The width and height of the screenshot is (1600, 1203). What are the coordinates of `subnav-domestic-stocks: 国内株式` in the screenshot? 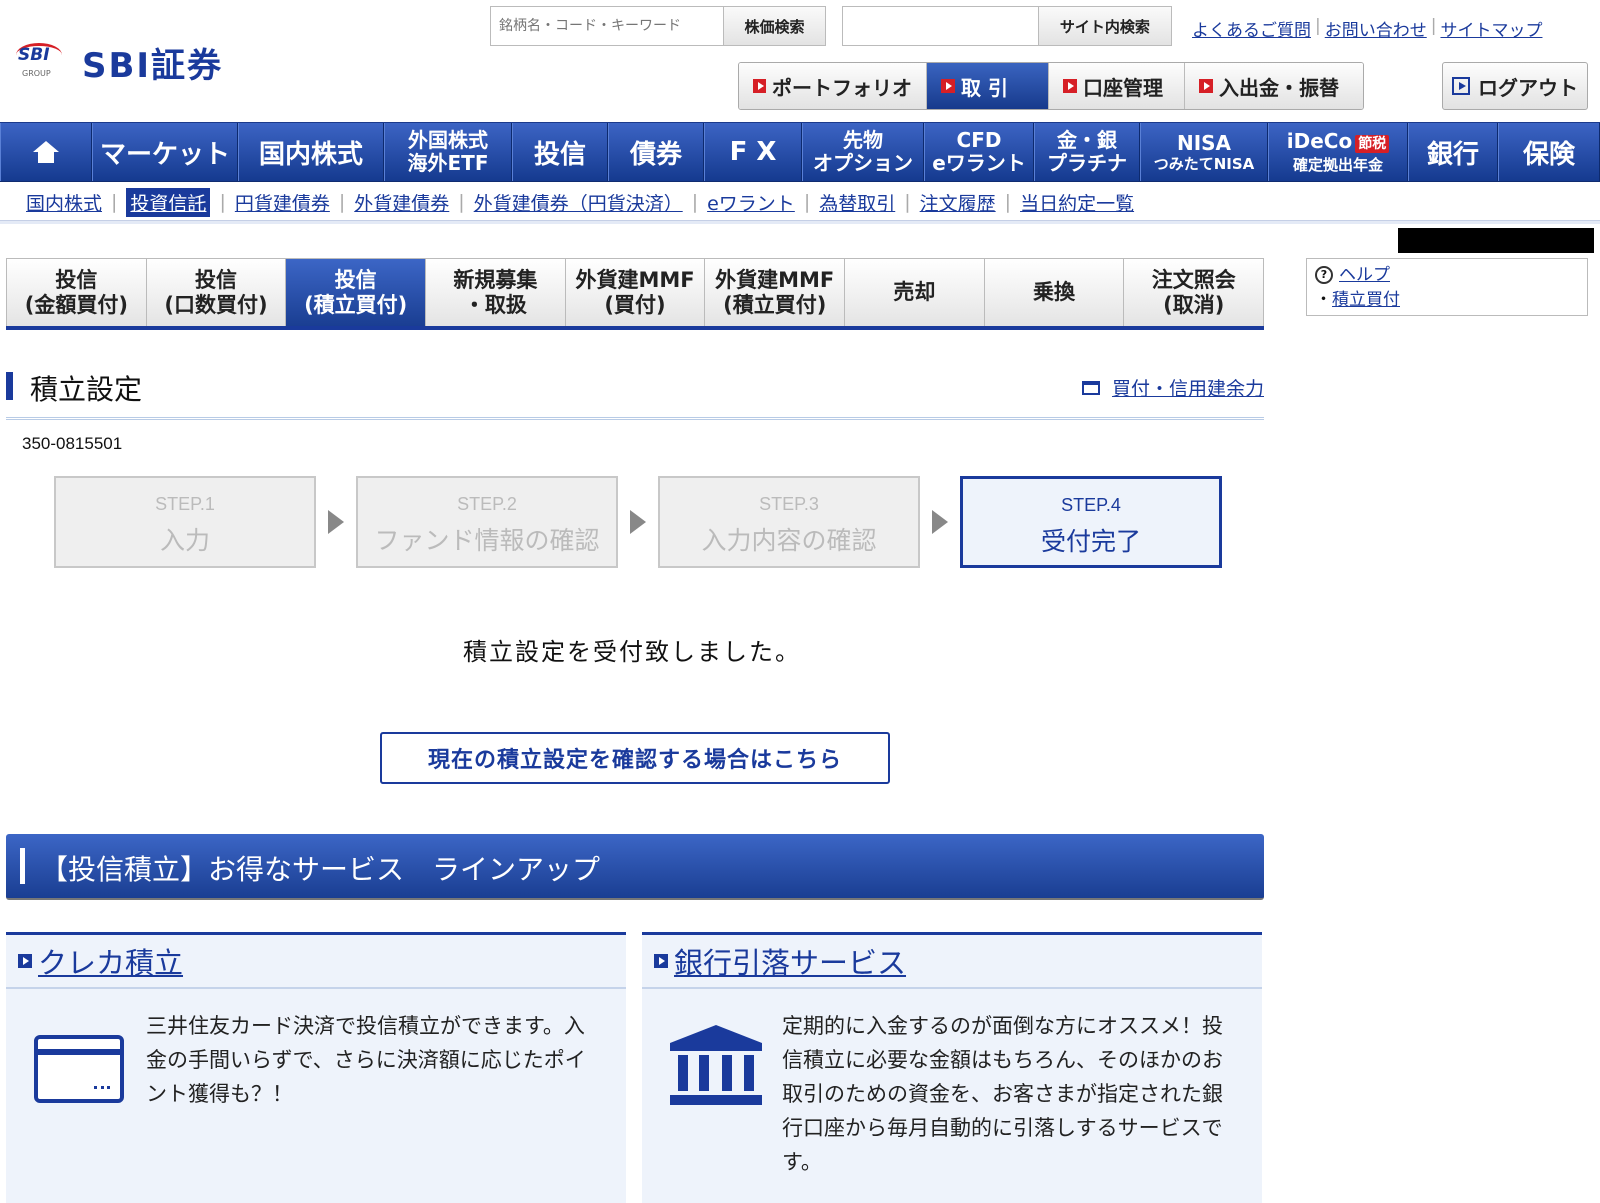 It's located at (64, 202).